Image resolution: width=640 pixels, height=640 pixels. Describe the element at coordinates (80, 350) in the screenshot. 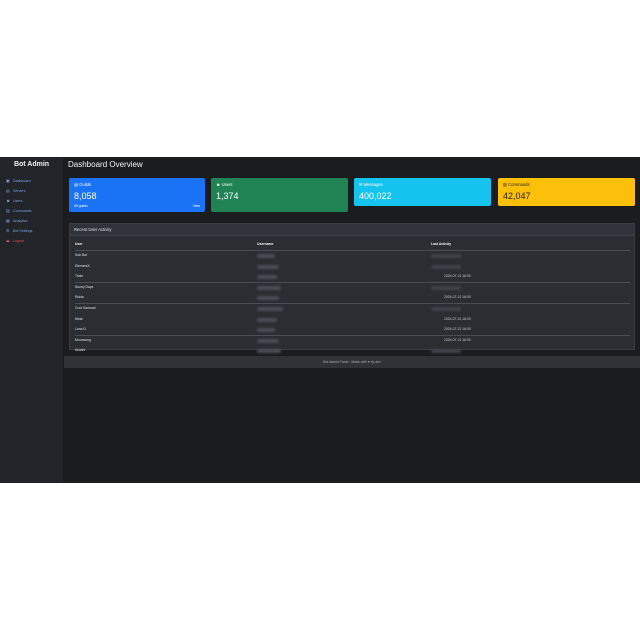

I see `user-name: Akashi` at that location.